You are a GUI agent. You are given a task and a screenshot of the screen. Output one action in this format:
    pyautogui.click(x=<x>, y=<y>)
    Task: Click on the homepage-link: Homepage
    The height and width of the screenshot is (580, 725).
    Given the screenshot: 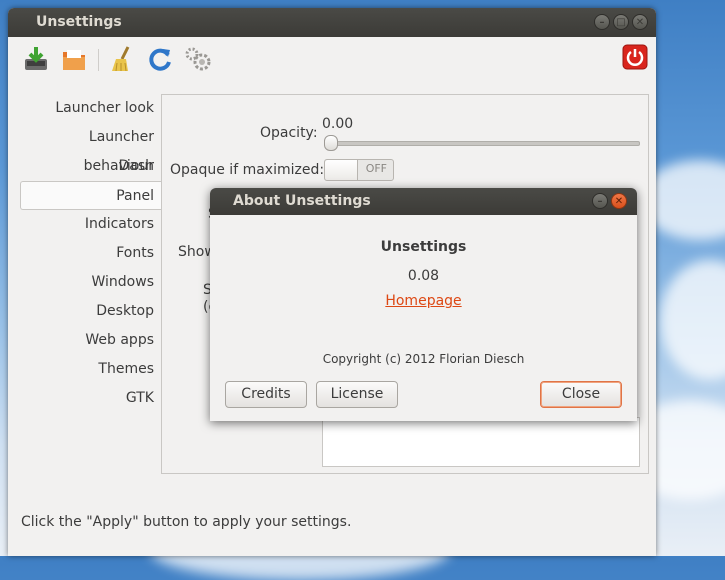 What is the action you would take?
    pyautogui.click(x=423, y=301)
    